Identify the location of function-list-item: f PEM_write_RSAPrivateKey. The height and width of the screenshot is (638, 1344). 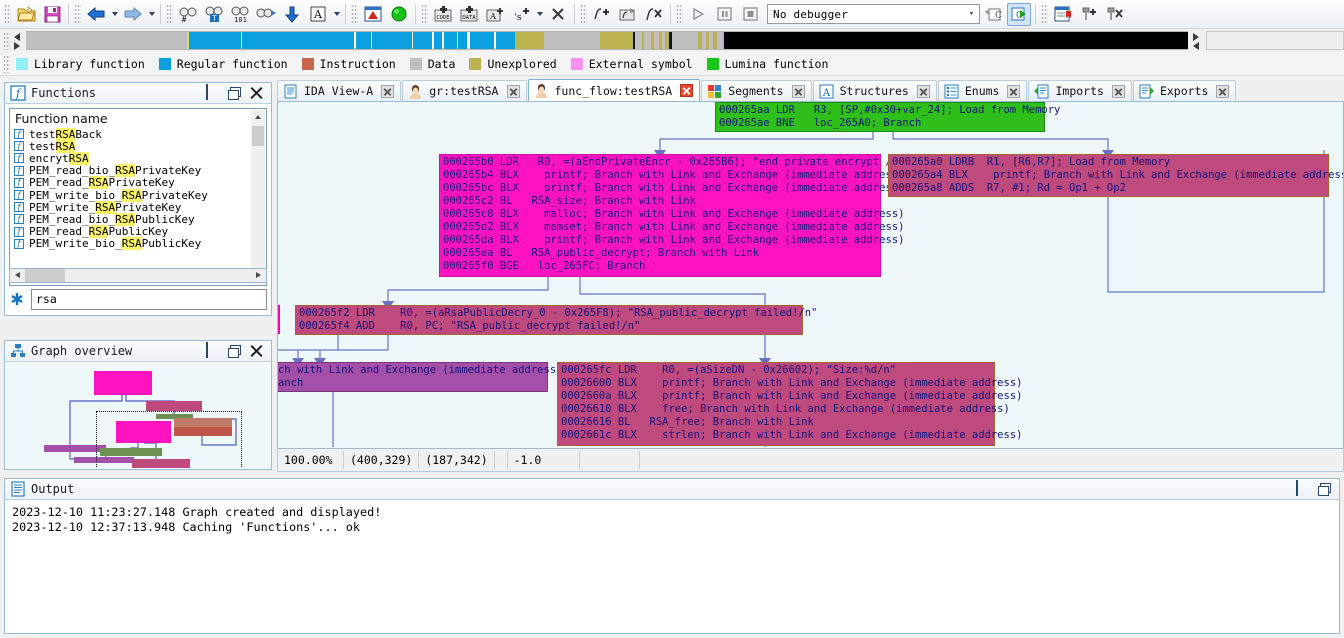
(138, 207).